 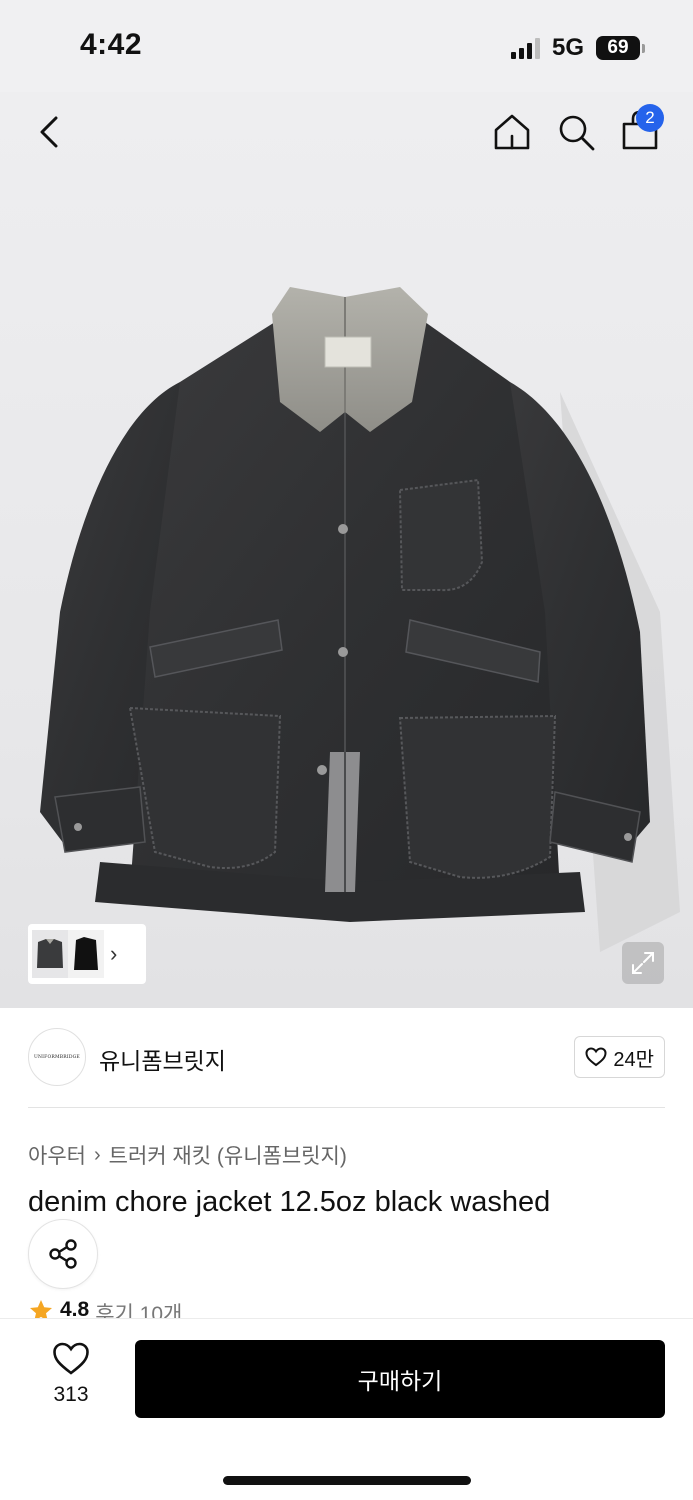 I want to click on wishlist-count: 313, so click(x=71, y=1394).